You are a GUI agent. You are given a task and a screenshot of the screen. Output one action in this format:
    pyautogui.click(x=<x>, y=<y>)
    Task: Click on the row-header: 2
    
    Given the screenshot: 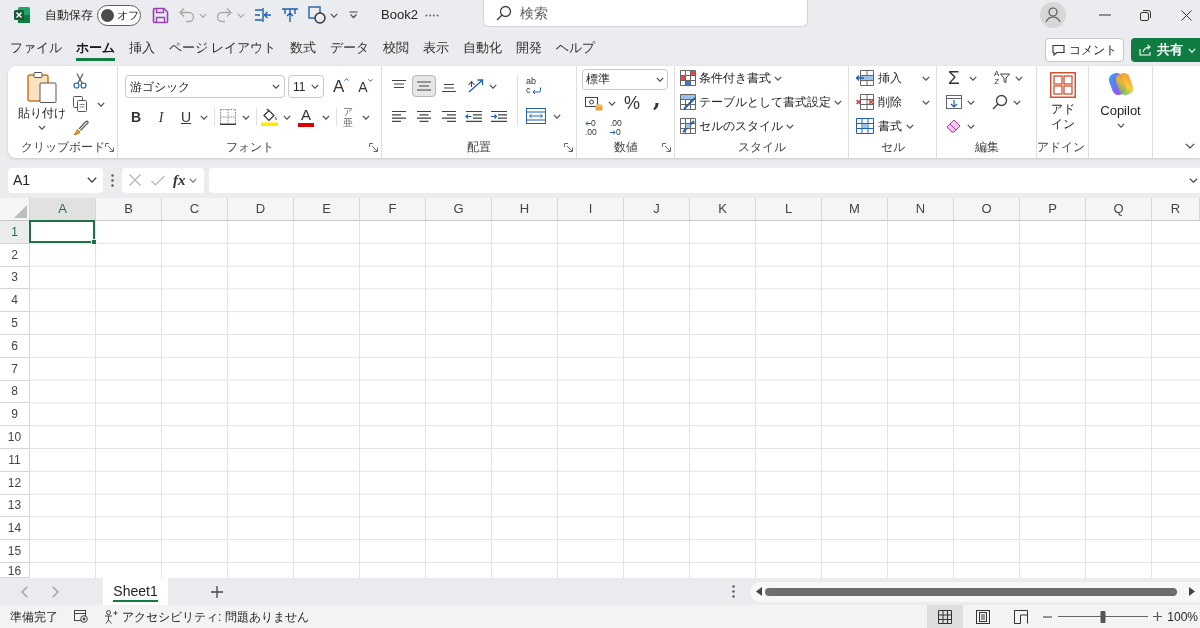 What is the action you would take?
    pyautogui.click(x=15, y=255)
    